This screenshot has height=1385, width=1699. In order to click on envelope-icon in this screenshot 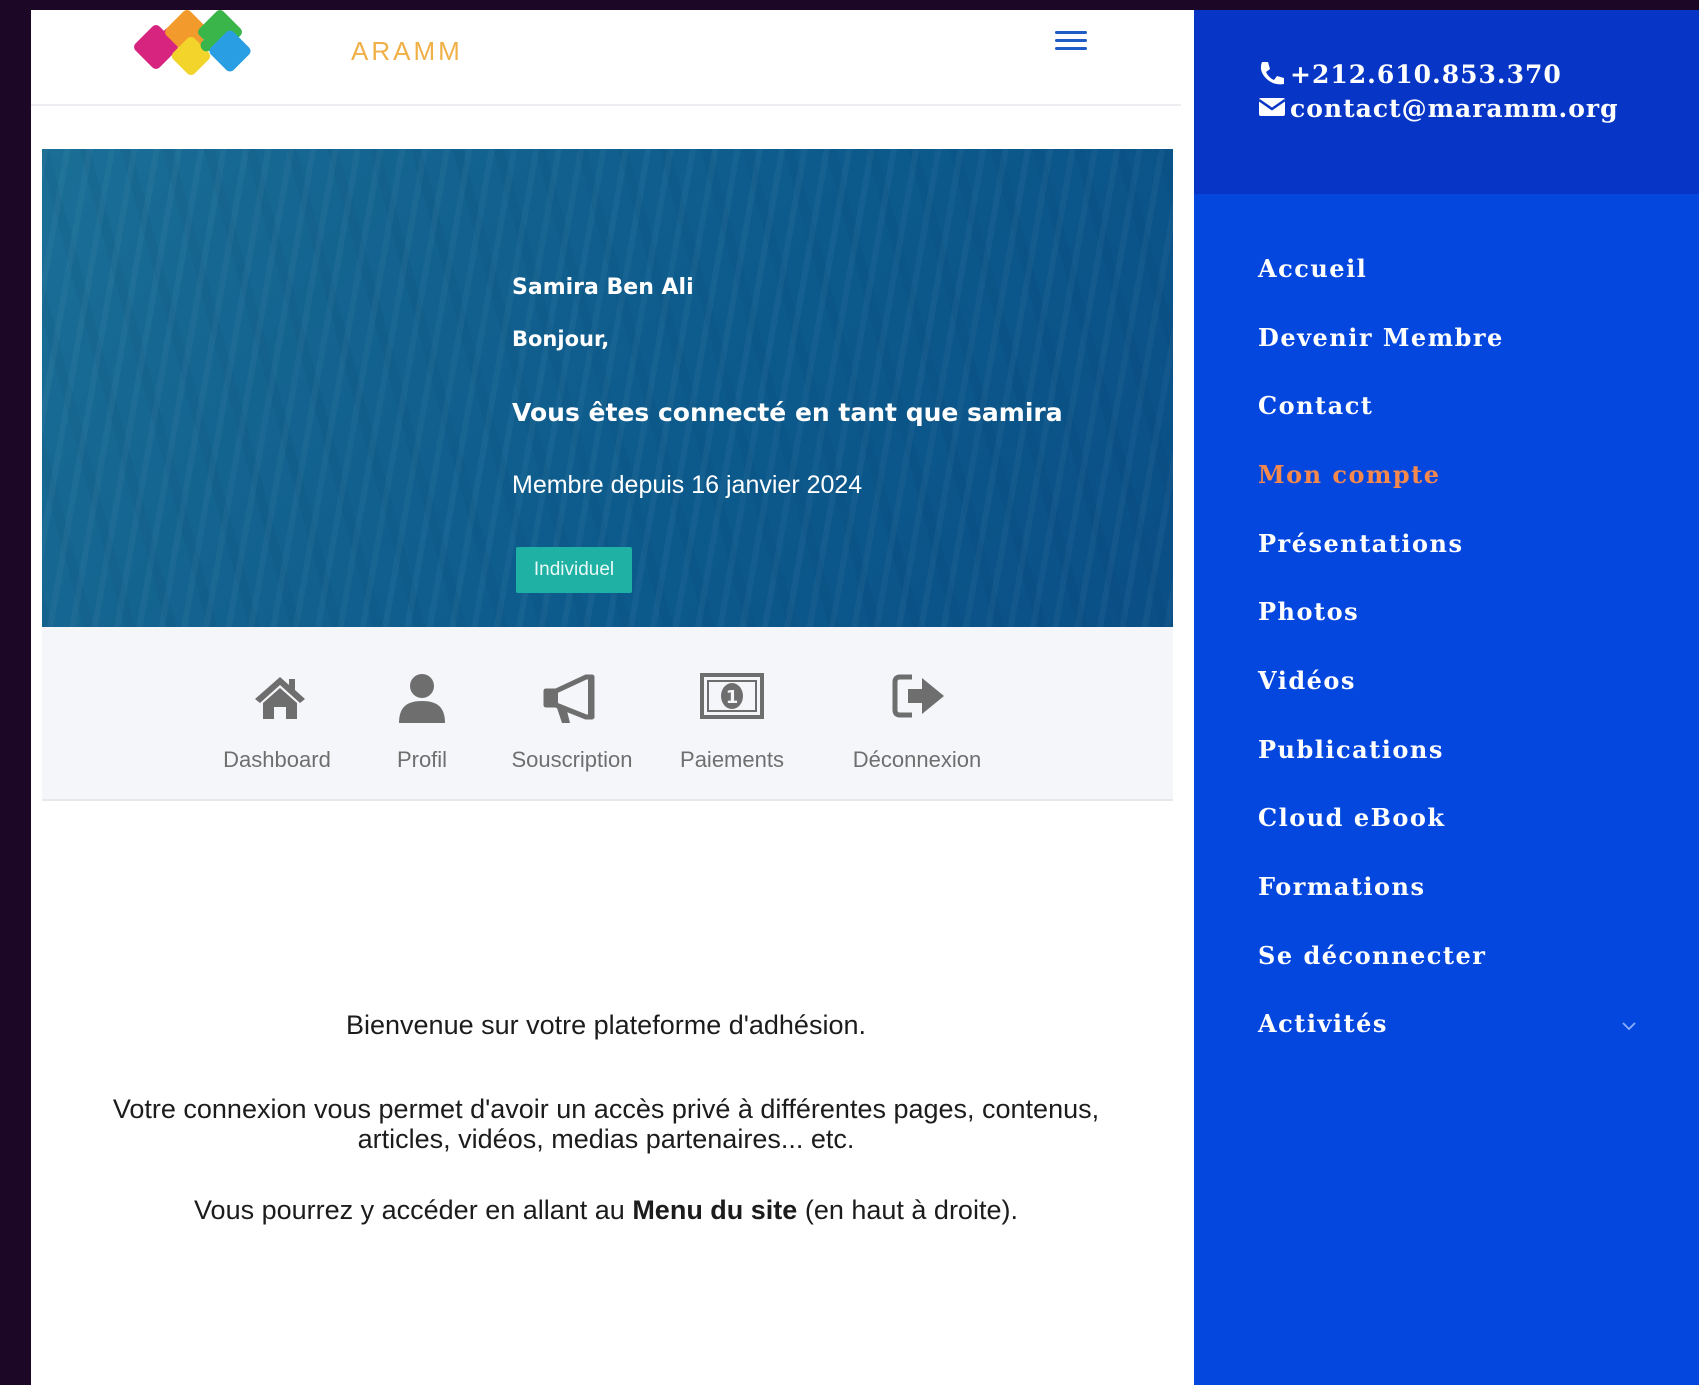, I will do `click(1272, 107)`.